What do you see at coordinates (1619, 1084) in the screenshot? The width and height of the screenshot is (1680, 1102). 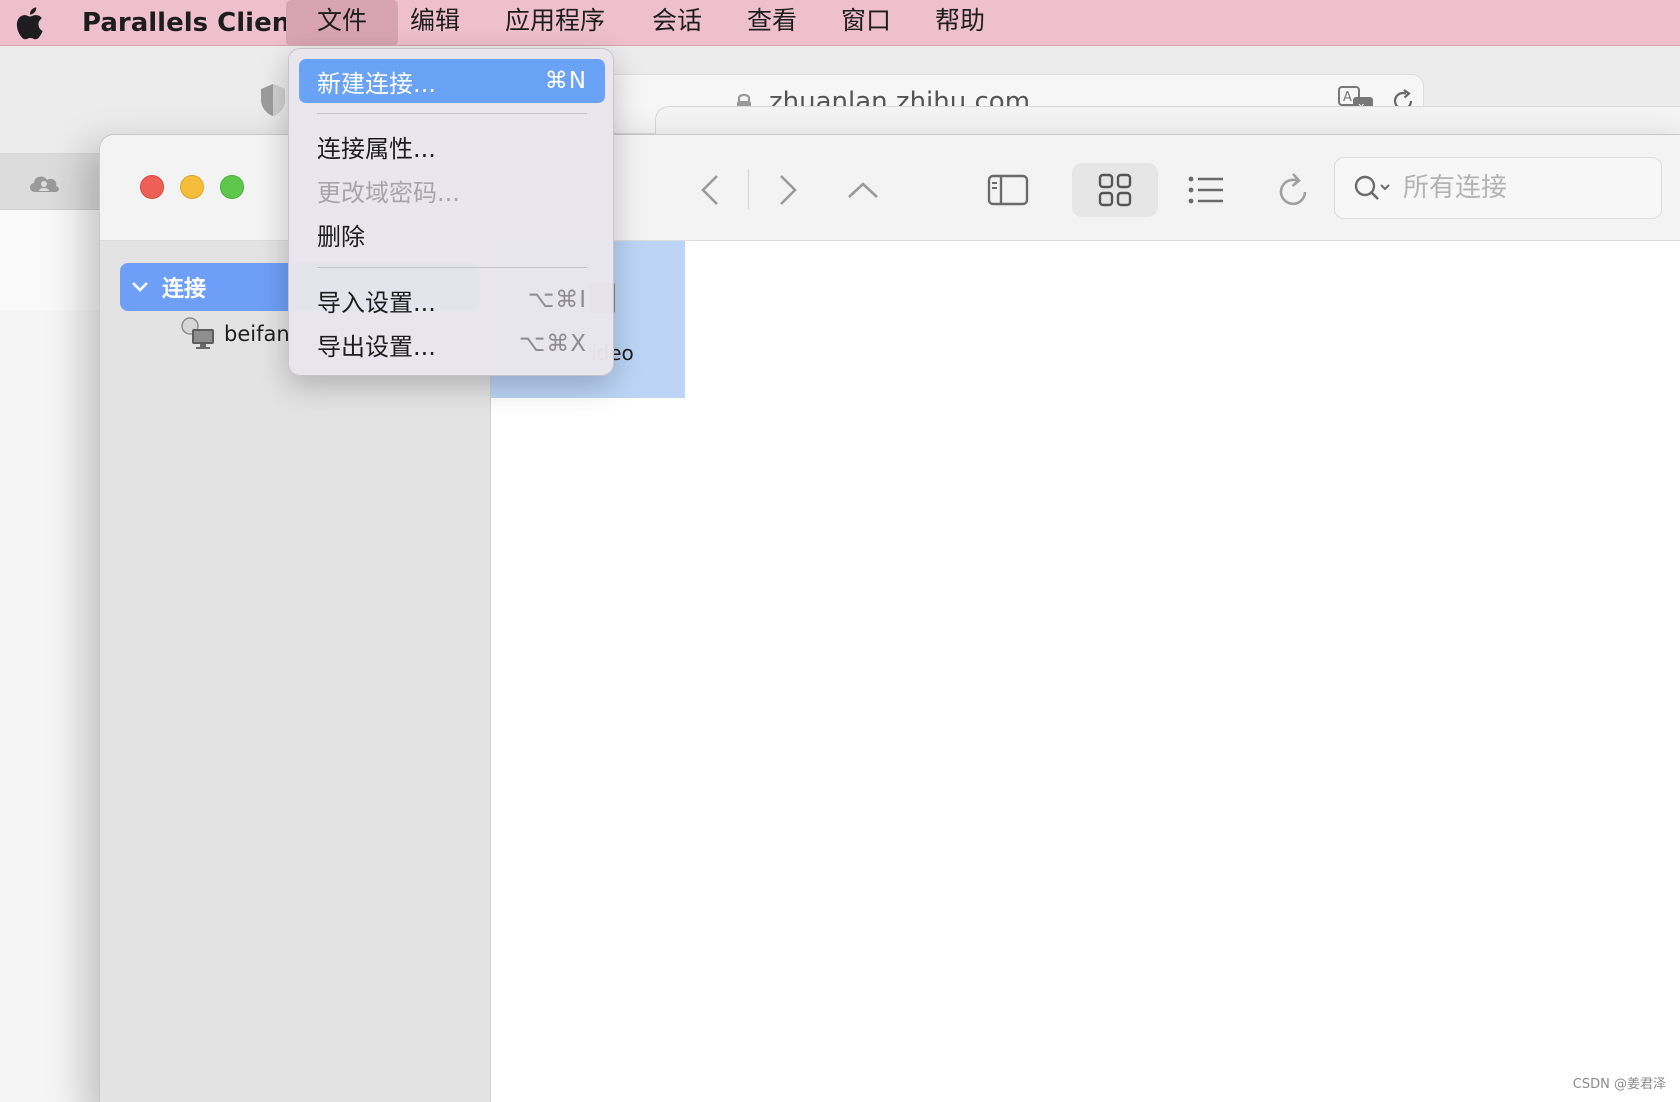 I see `watermark: CSDN @姜君泽` at bounding box center [1619, 1084].